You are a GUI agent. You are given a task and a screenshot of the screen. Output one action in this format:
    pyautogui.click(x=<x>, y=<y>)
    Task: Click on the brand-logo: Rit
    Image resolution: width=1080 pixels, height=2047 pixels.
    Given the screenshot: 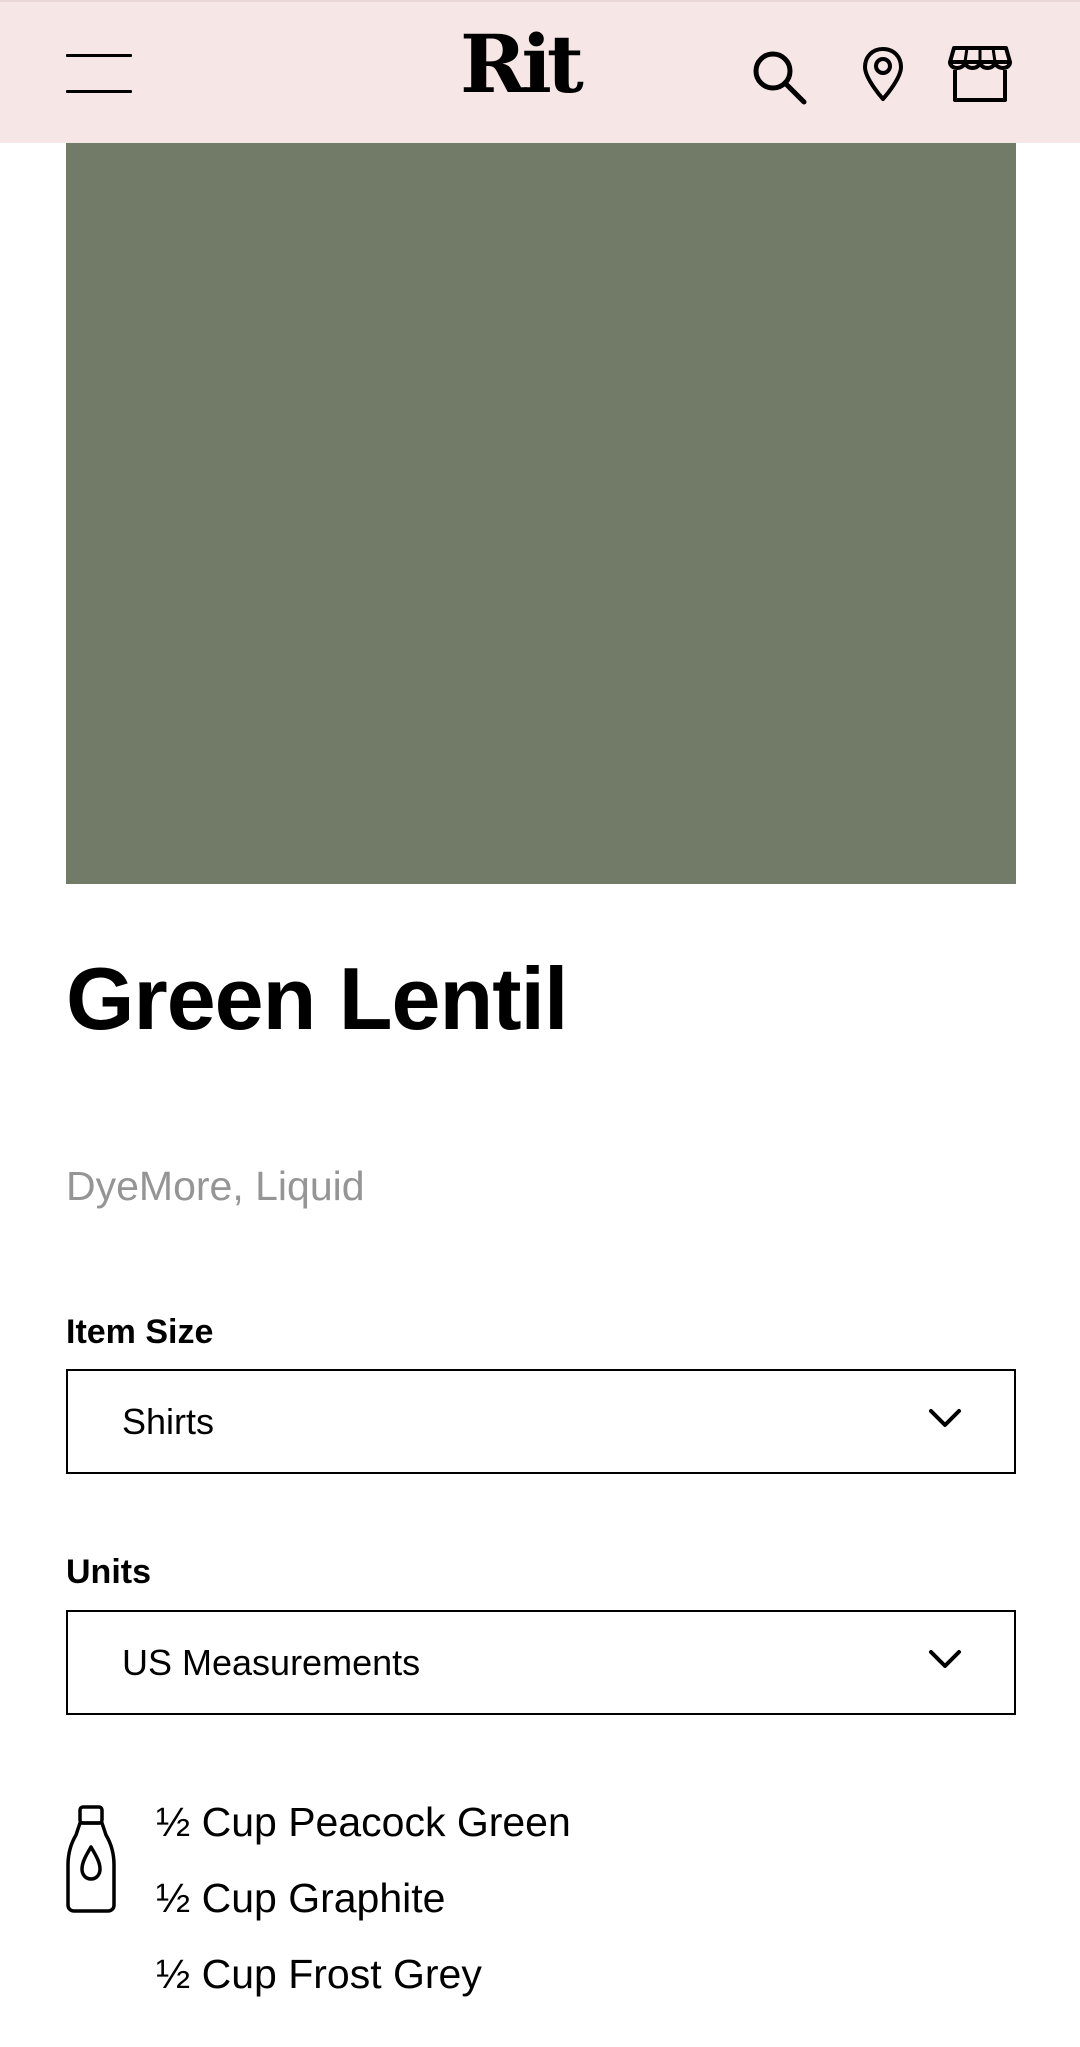 What is the action you would take?
    pyautogui.click(x=522, y=64)
    